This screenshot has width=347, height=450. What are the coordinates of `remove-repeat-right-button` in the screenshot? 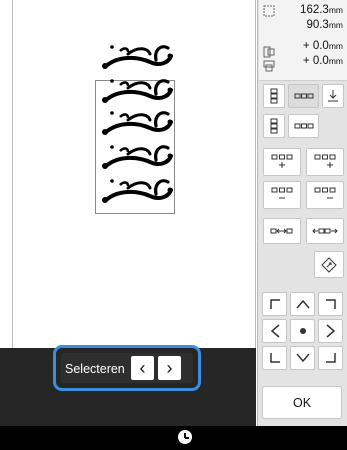 It's located at (325, 195).